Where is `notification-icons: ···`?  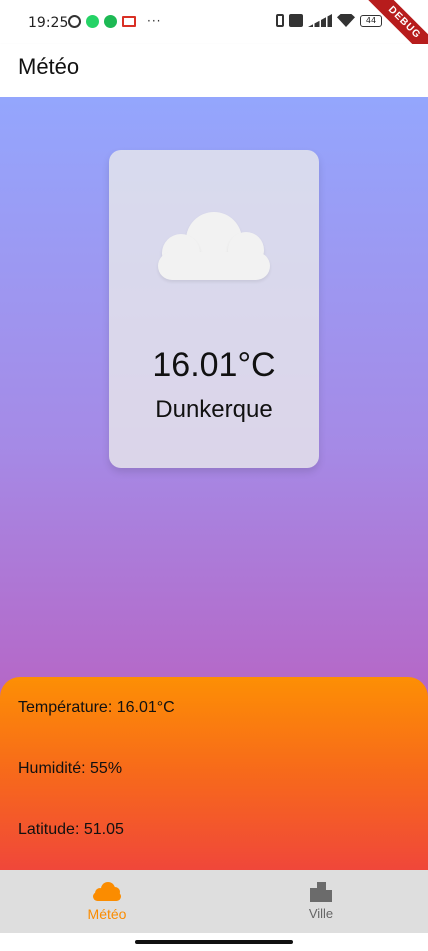
notification-icons: ··· is located at coordinates (114, 21).